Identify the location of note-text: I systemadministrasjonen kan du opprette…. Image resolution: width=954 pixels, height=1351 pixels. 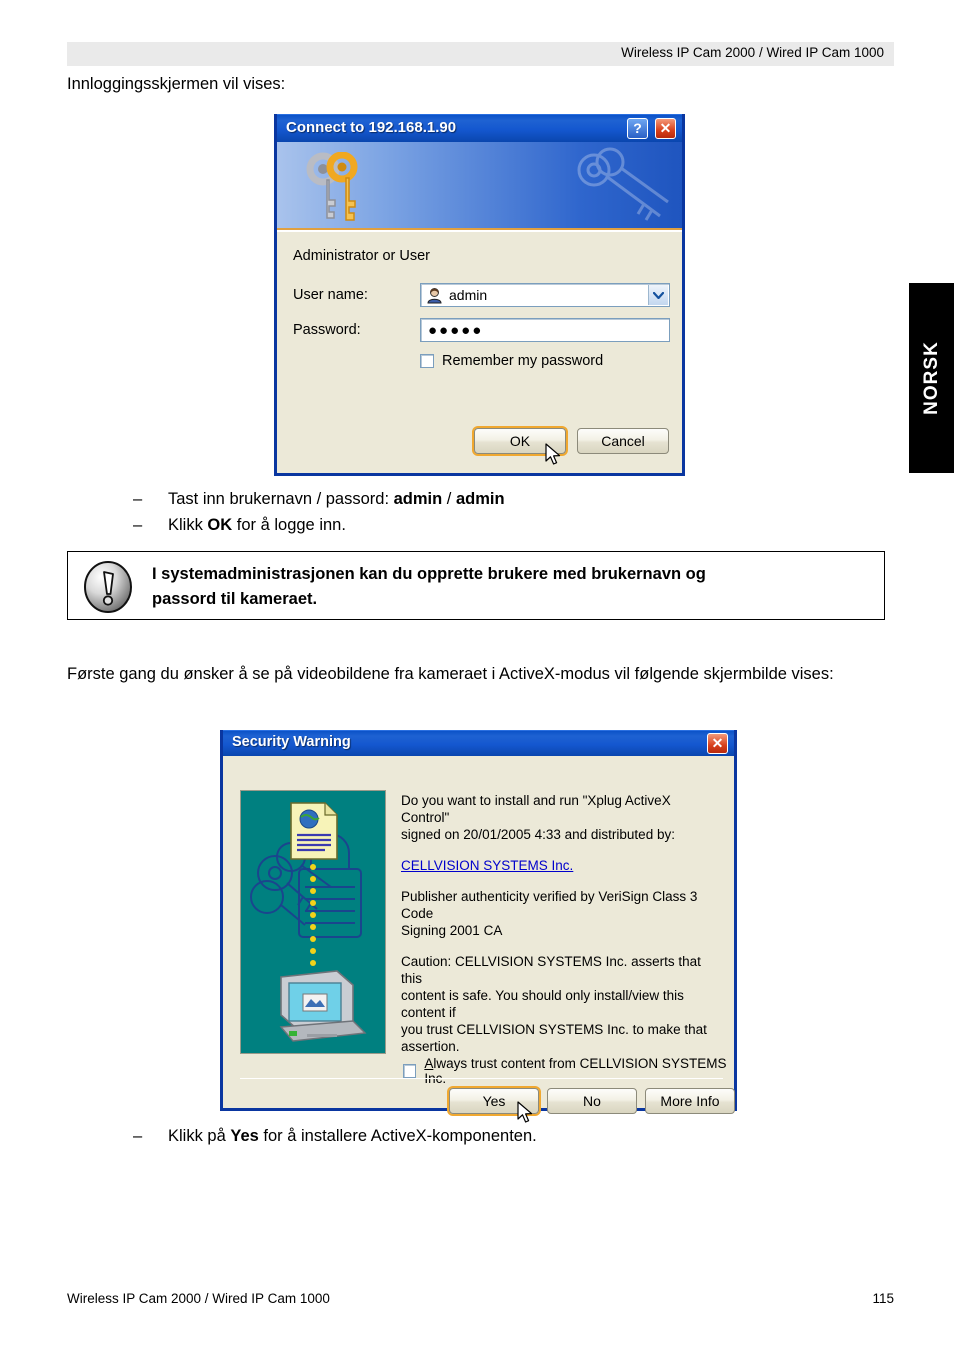
(512, 587).